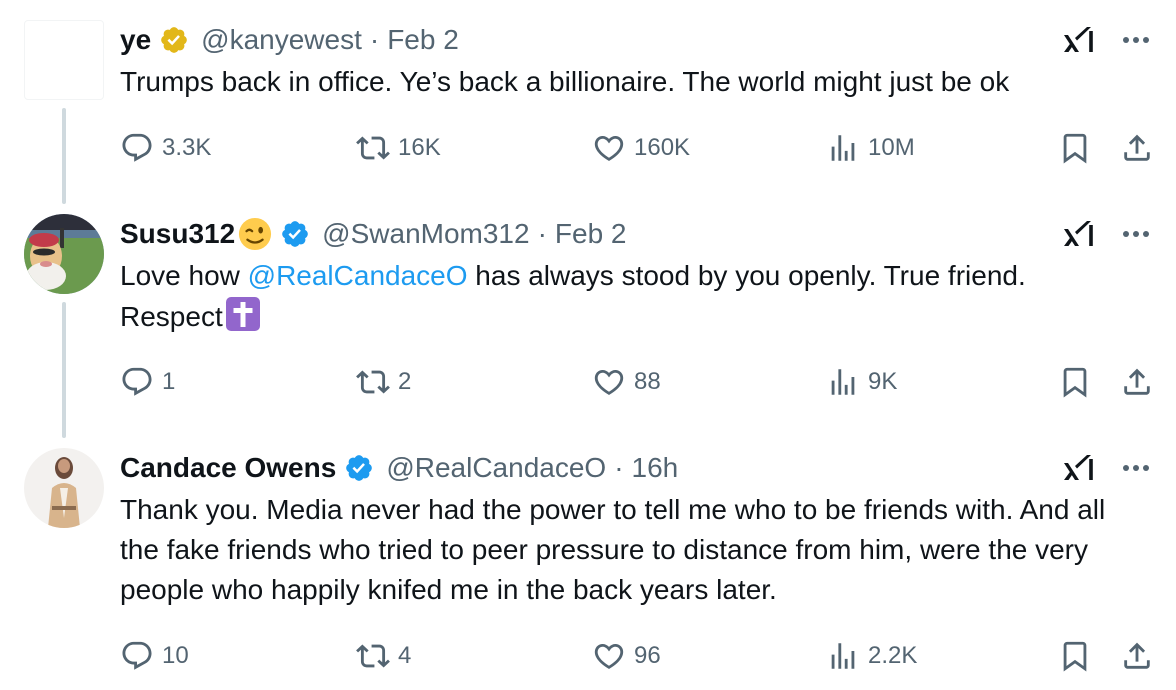 Image resolution: width=1176 pixels, height=690 pixels. I want to click on tweet-header: ye @kanyewest · Feb 2, so click(289, 40).